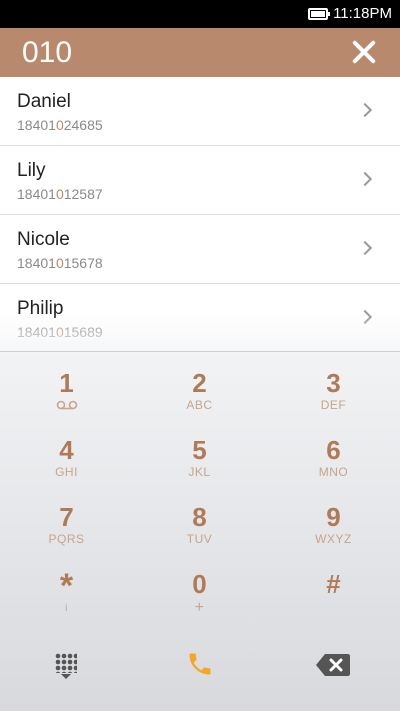 The height and width of the screenshot is (711, 400). I want to click on contact-row-philip: Philip 18401015689, so click(200, 317).